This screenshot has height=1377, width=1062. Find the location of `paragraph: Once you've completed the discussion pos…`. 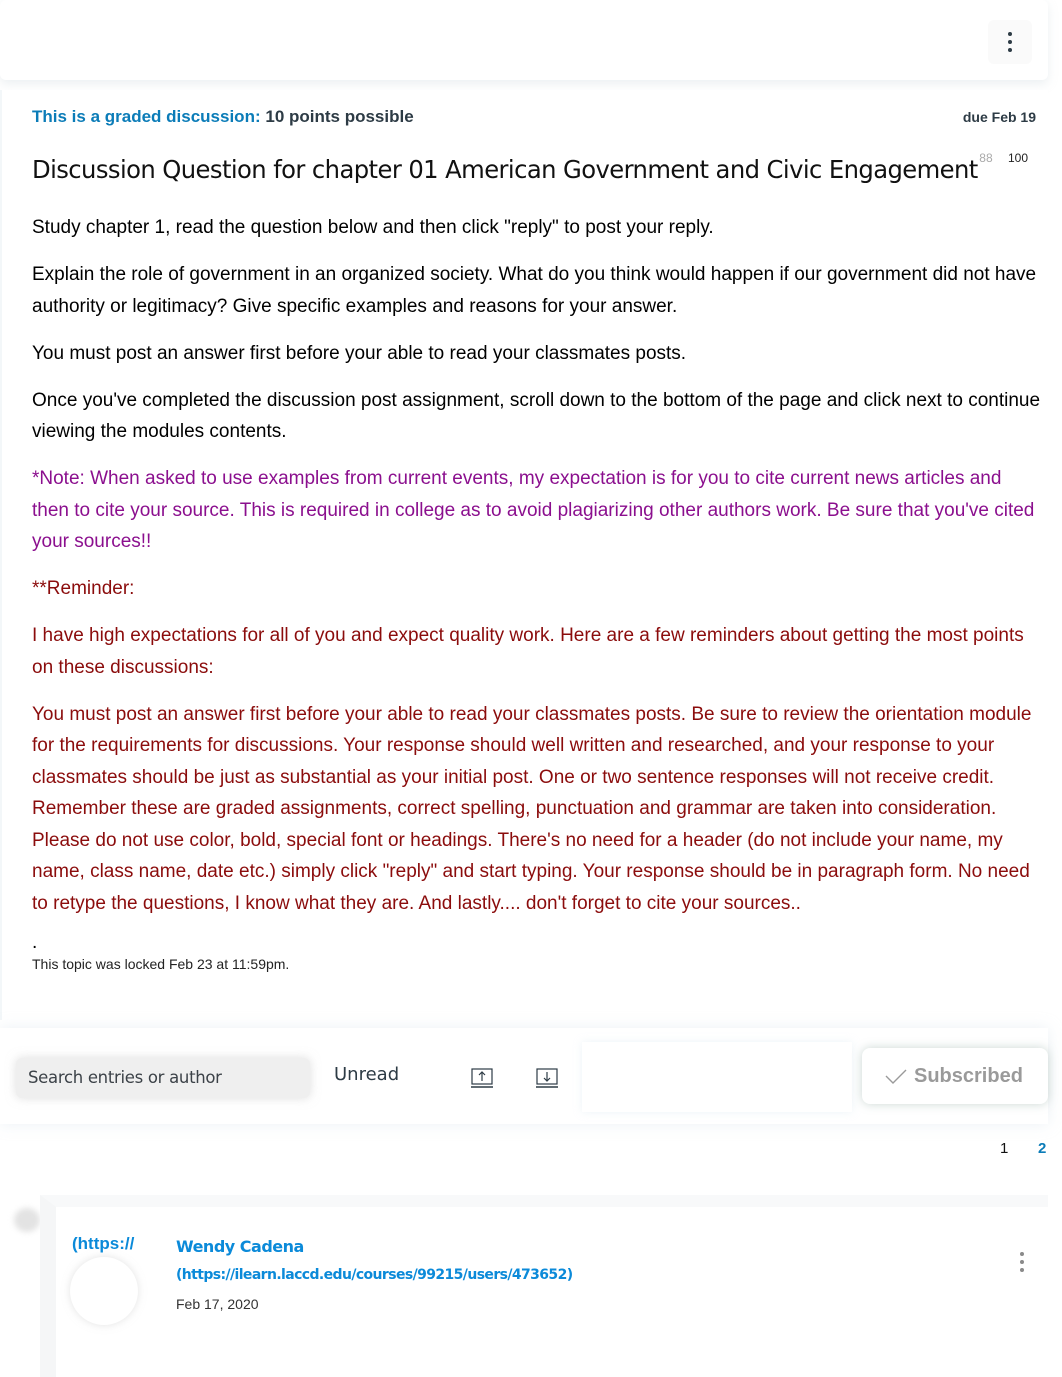

paragraph: Once you've completed the discussion pos… is located at coordinates (536, 416).